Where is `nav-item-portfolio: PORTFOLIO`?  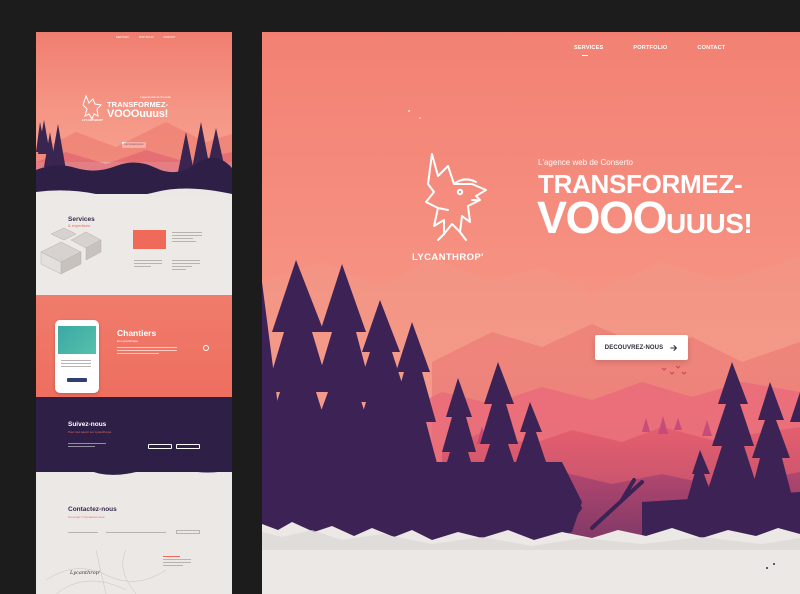 nav-item-portfolio: PORTFOLIO is located at coordinates (650, 48).